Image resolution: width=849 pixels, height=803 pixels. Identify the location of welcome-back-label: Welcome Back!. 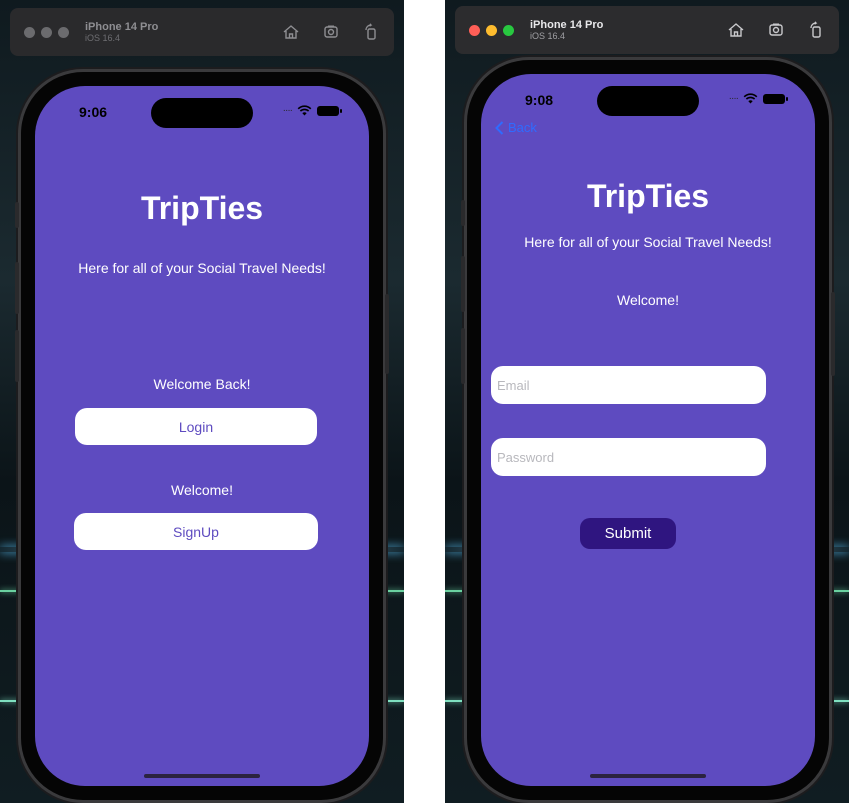
(202, 384).